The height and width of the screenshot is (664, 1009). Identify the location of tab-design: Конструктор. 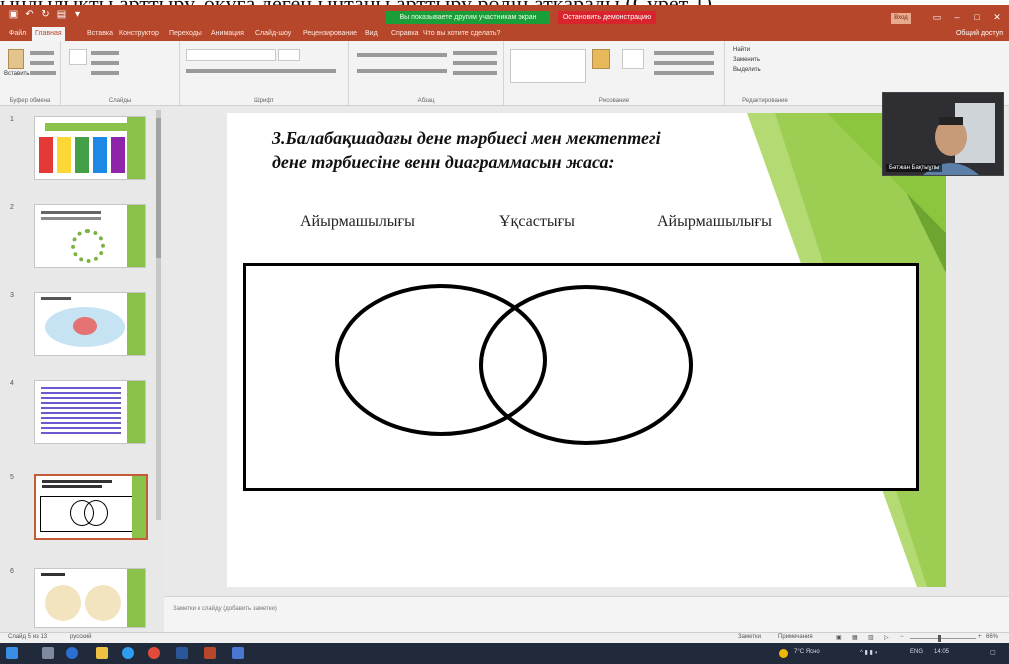
(139, 34).